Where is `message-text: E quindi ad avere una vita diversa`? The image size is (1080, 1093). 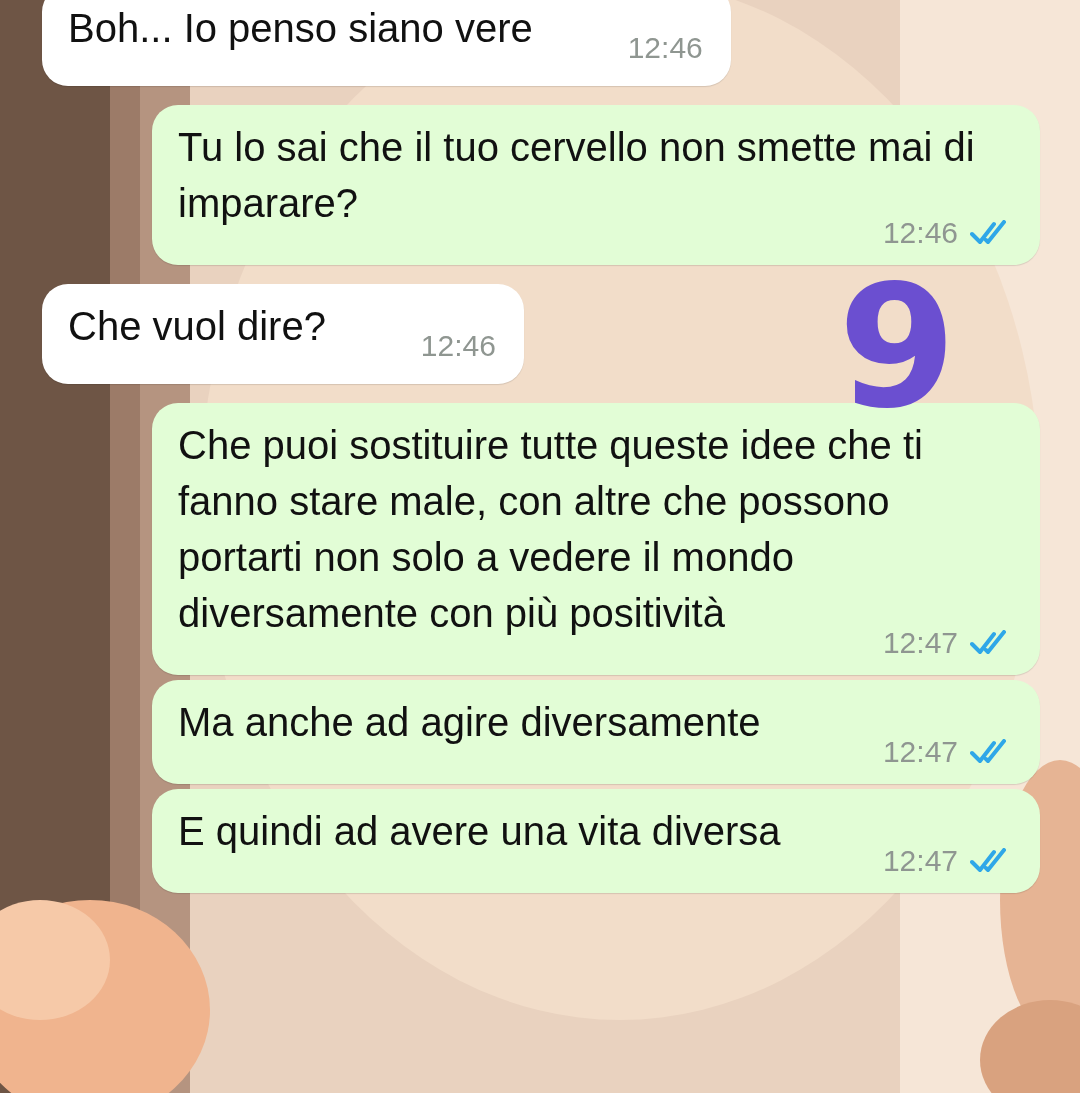 message-text: E quindi ad avere una vita diversa is located at coordinates (479, 831).